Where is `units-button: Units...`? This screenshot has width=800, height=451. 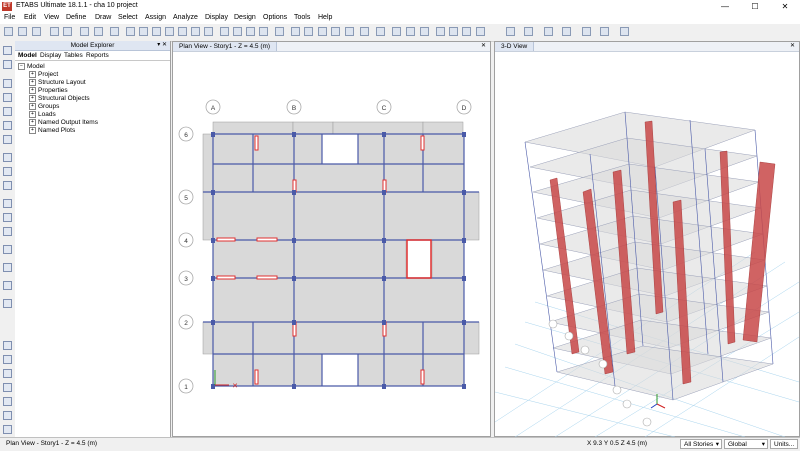
units-button: Units... is located at coordinates (784, 444).